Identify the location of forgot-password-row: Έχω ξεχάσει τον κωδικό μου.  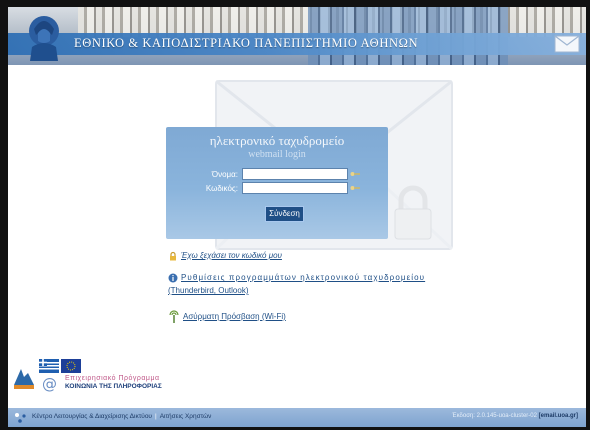
(225, 256).